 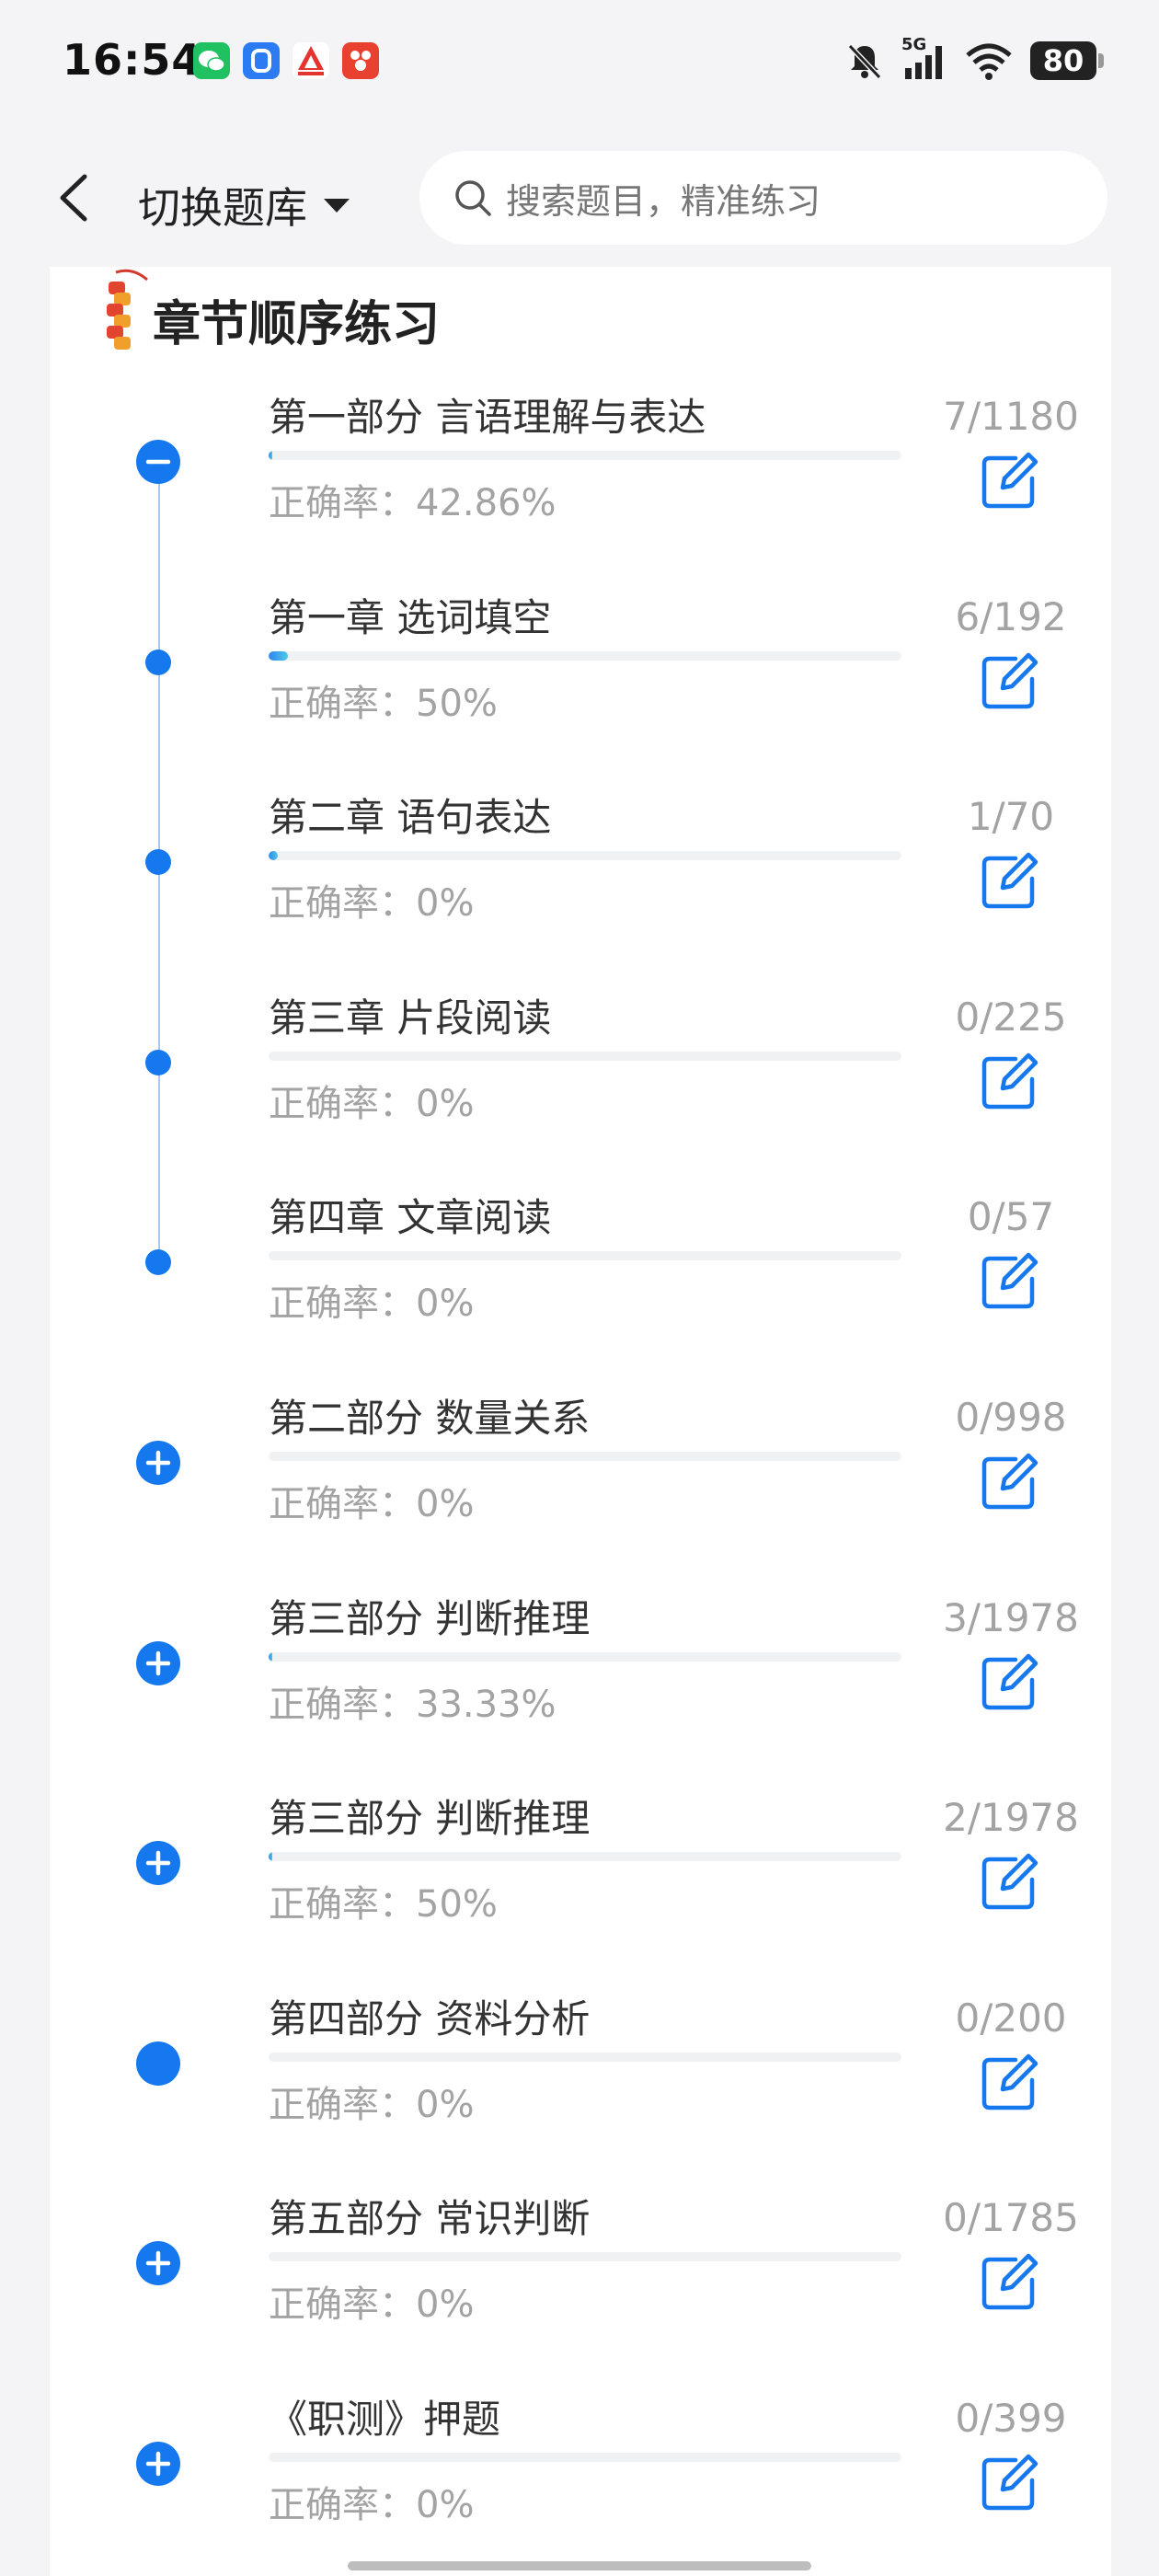 I want to click on signal-icon: 5G, so click(x=924, y=58).